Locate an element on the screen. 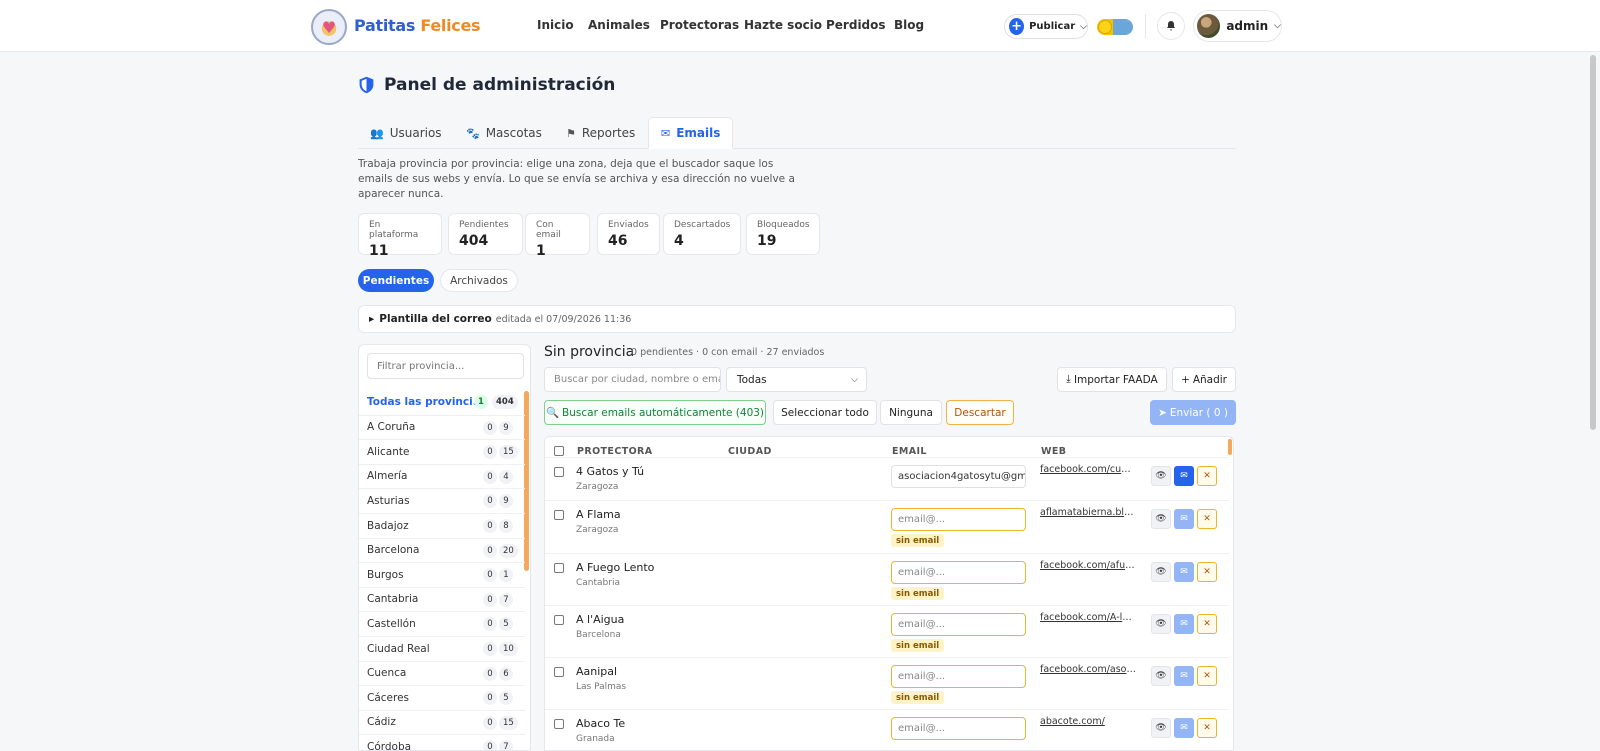 The height and width of the screenshot is (751, 1600). province-name: Ciudad Real is located at coordinates (398, 648).